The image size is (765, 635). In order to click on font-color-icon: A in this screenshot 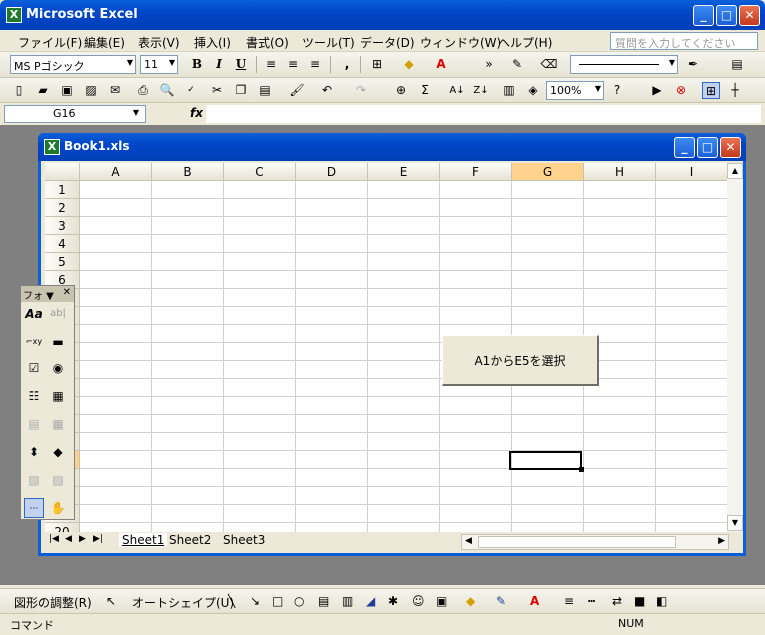, I will do `click(534, 601)`.